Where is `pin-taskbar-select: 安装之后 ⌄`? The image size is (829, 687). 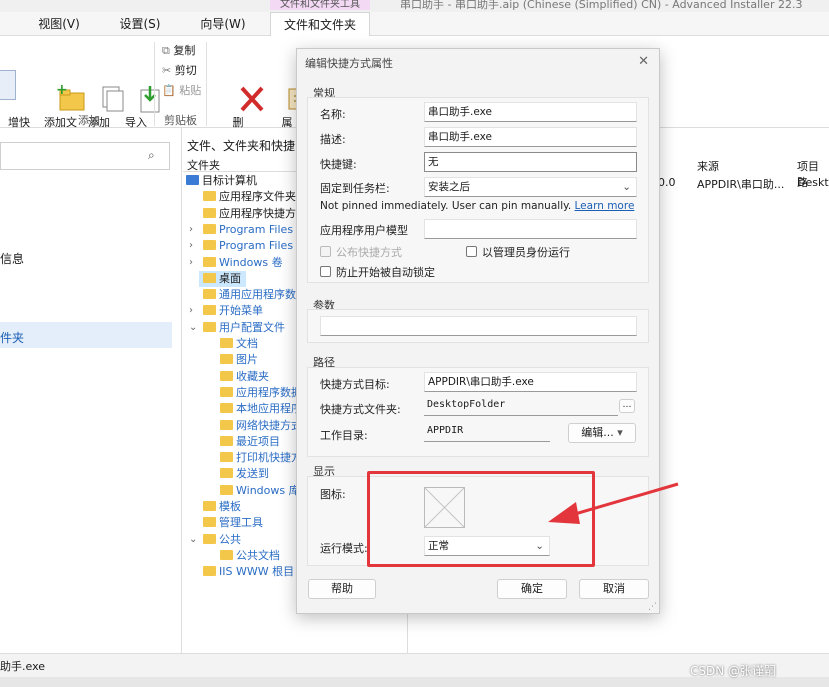 pin-taskbar-select: 安装之后 ⌄ is located at coordinates (530, 187).